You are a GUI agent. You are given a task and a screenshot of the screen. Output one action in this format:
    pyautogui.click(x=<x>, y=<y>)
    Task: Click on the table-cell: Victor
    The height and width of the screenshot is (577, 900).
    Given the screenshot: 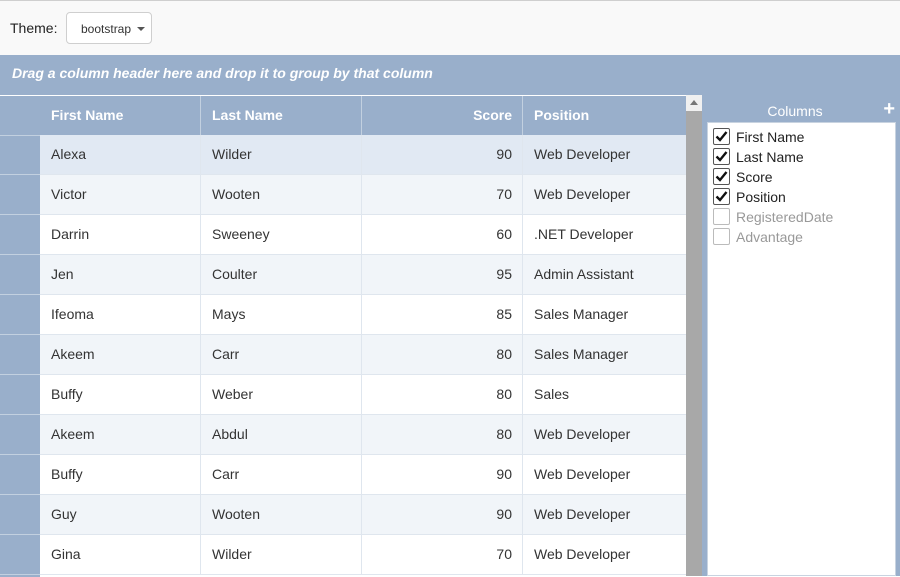 What is the action you would take?
    pyautogui.click(x=120, y=194)
    